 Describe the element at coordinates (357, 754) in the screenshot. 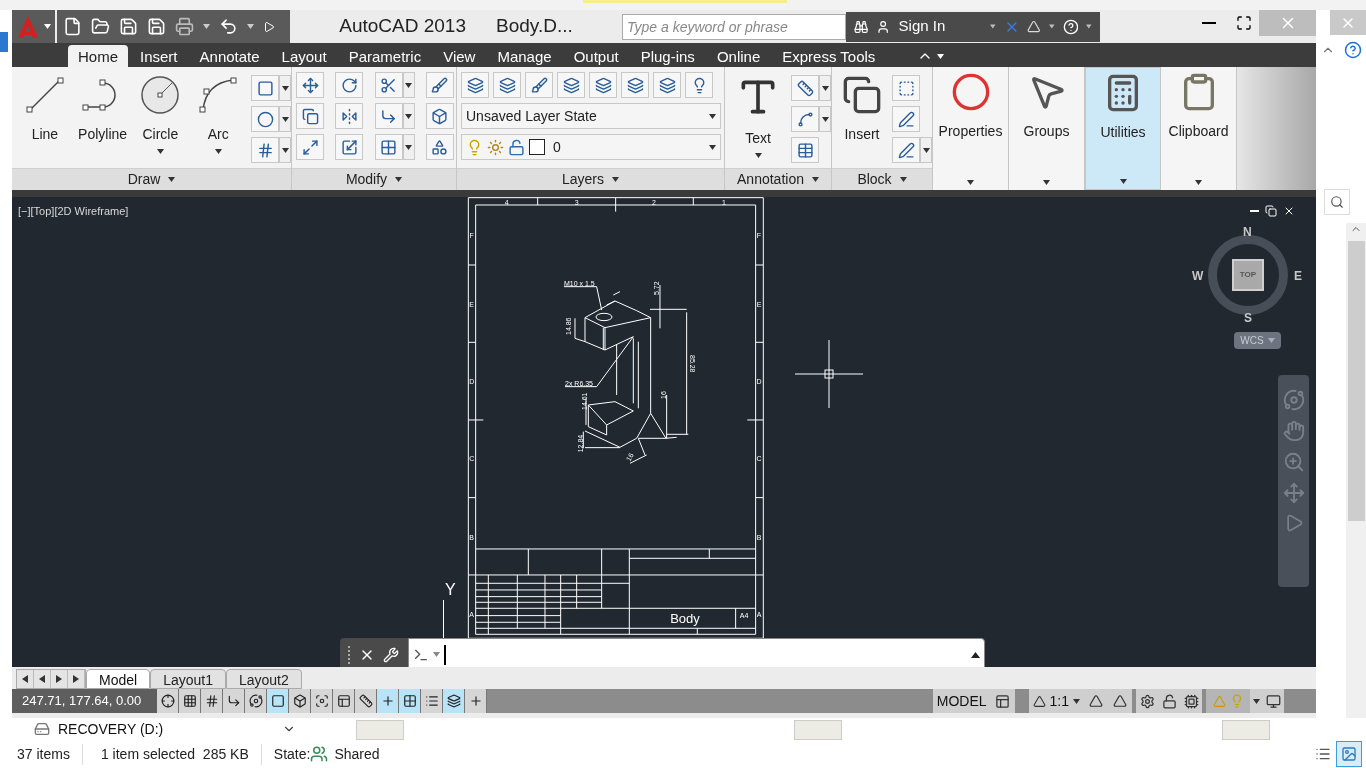

I see `state-value: Shared` at that location.